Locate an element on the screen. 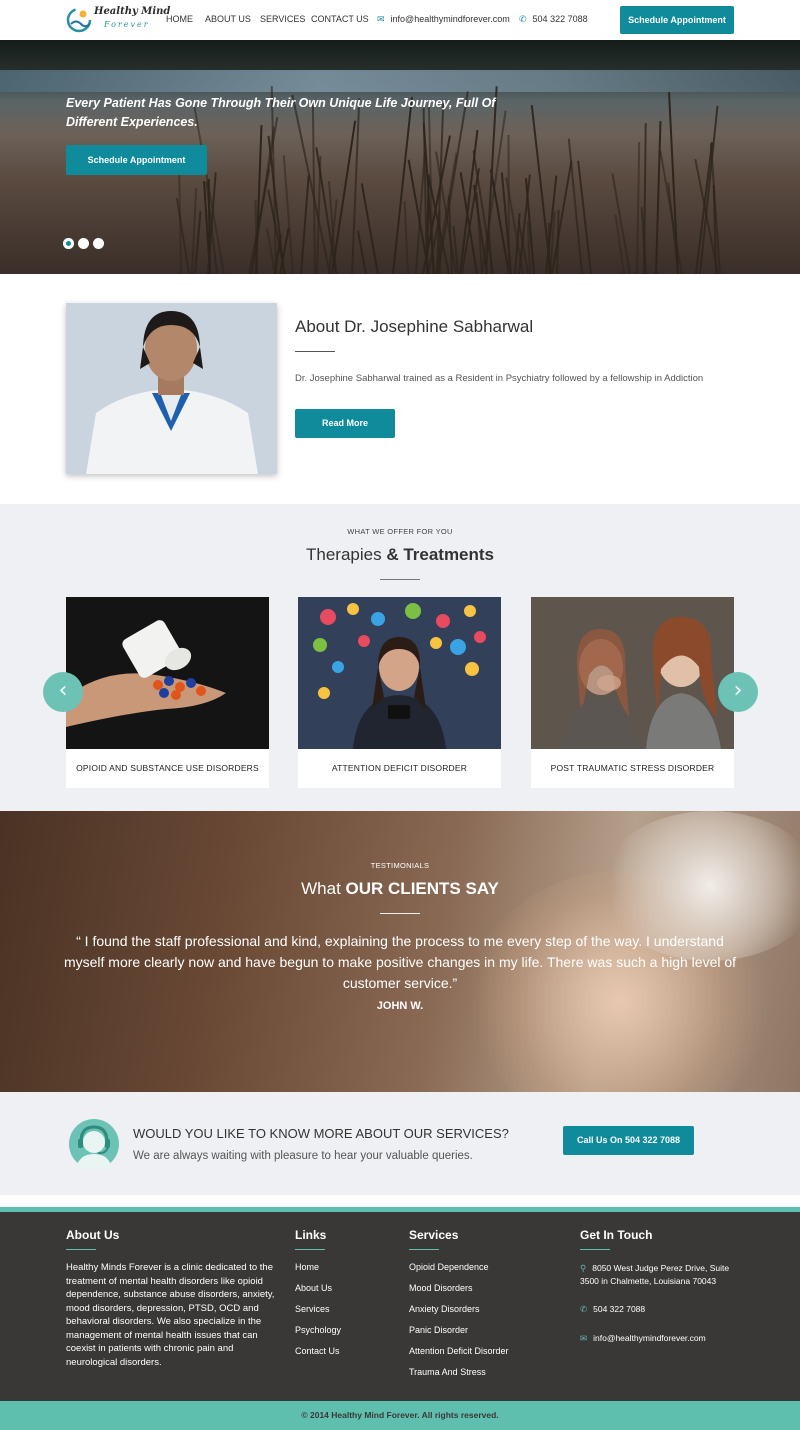  therapy-card-ptsd: POST TRAUMATIC STRESS DISORDER is located at coordinates (632, 692).